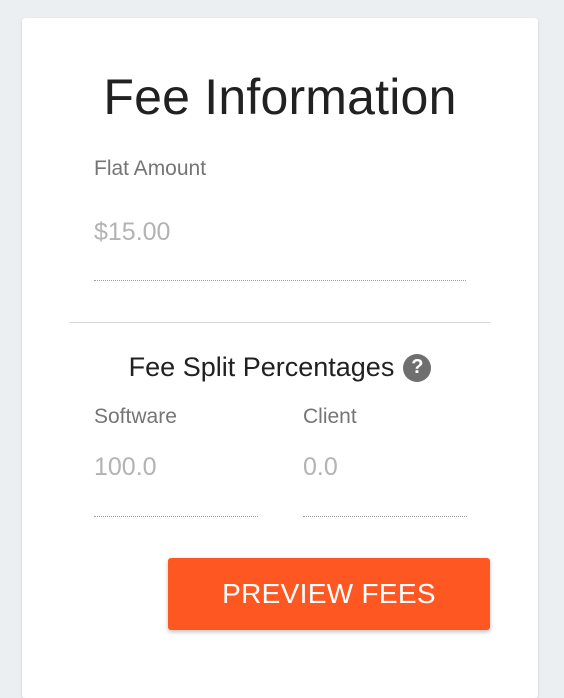  Describe the element at coordinates (385, 467) in the screenshot. I see `client-percent-input` at that location.